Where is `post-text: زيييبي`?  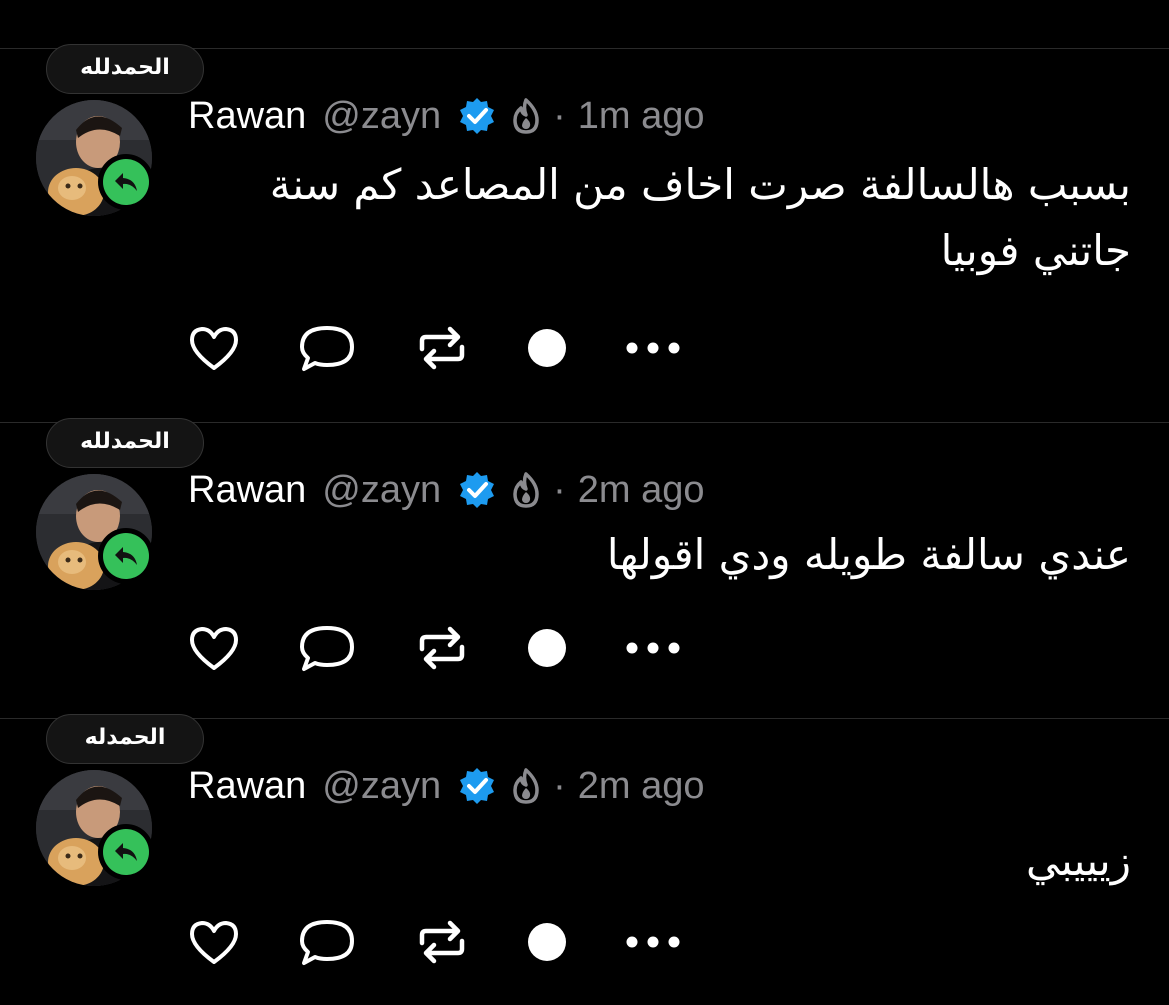 post-text: زيييبي is located at coordinates (1078, 860).